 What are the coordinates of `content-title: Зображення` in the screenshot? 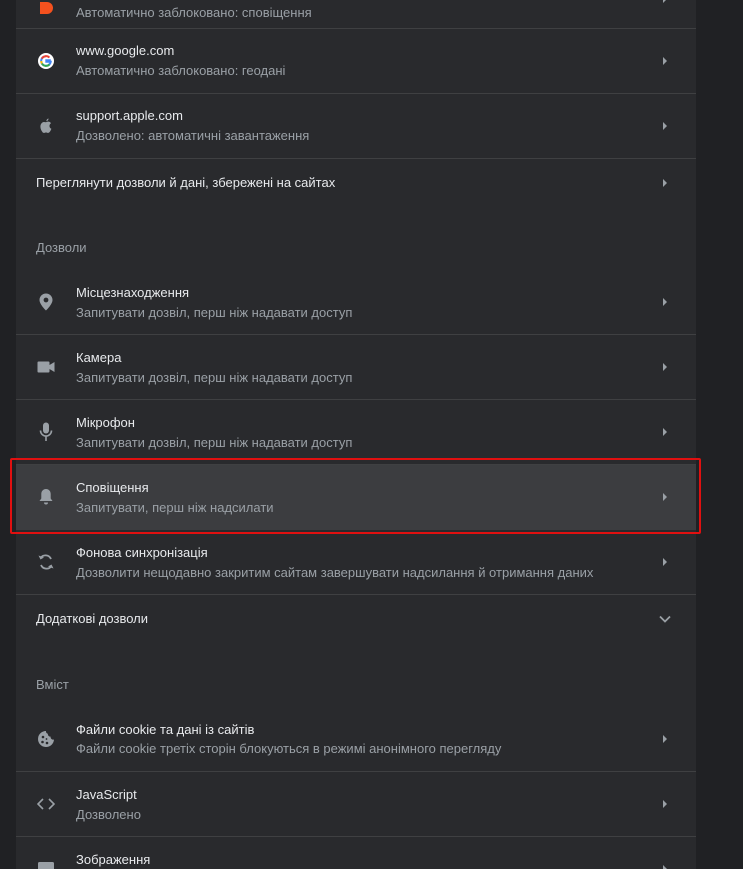 It's located at (113, 859).